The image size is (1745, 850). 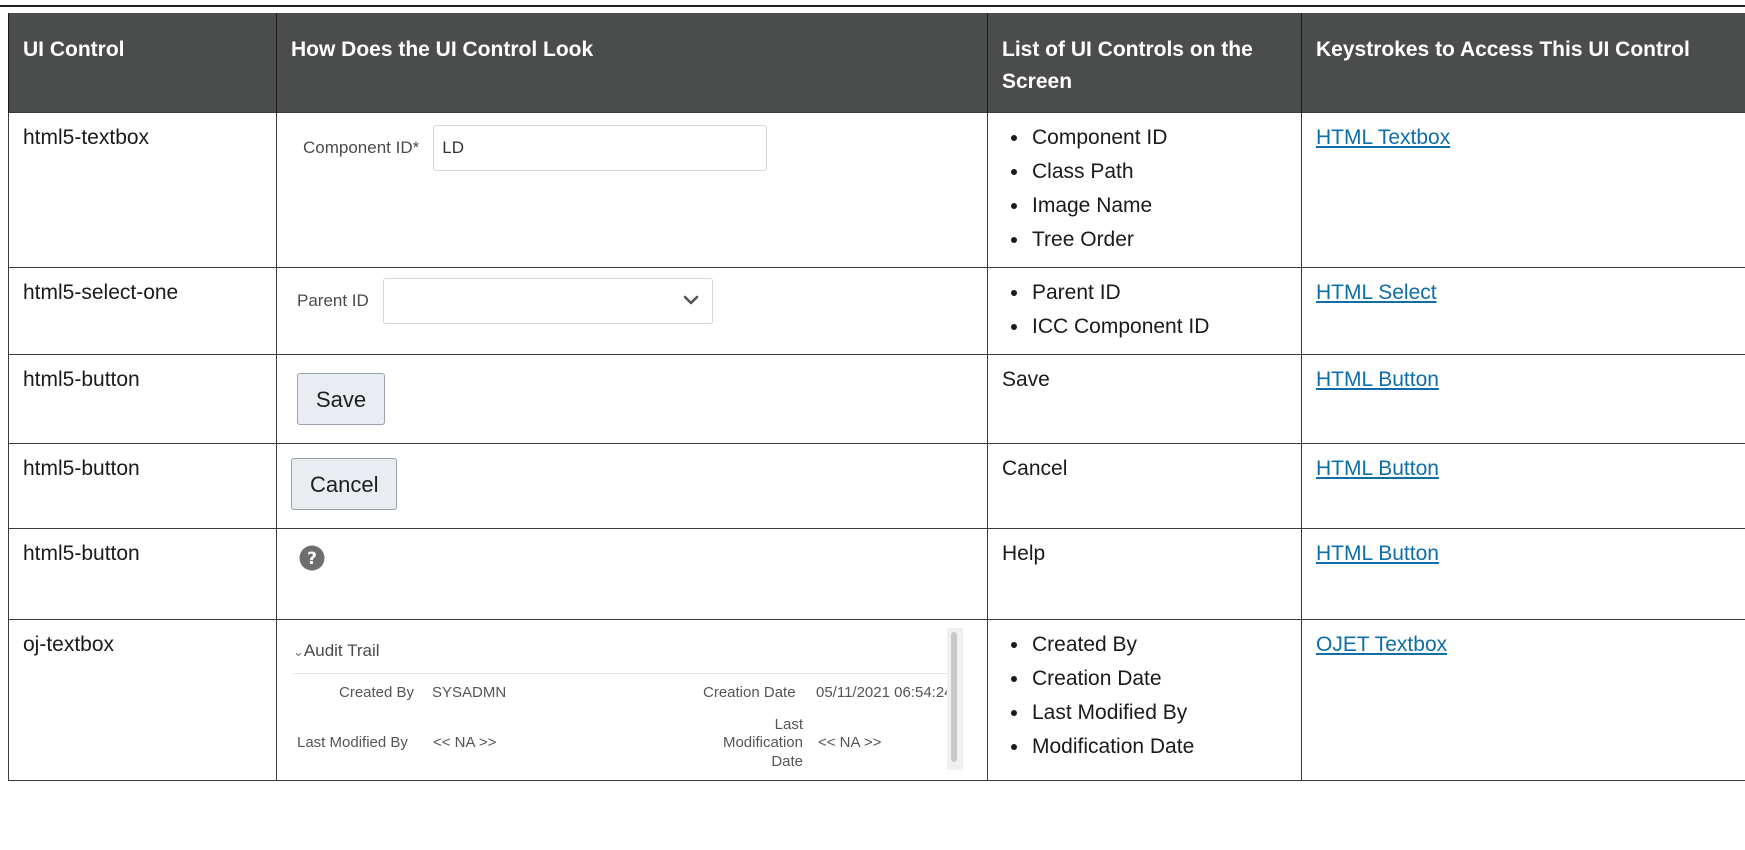 I want to click on list-item: Image Name, so click(x=1159, y=206).